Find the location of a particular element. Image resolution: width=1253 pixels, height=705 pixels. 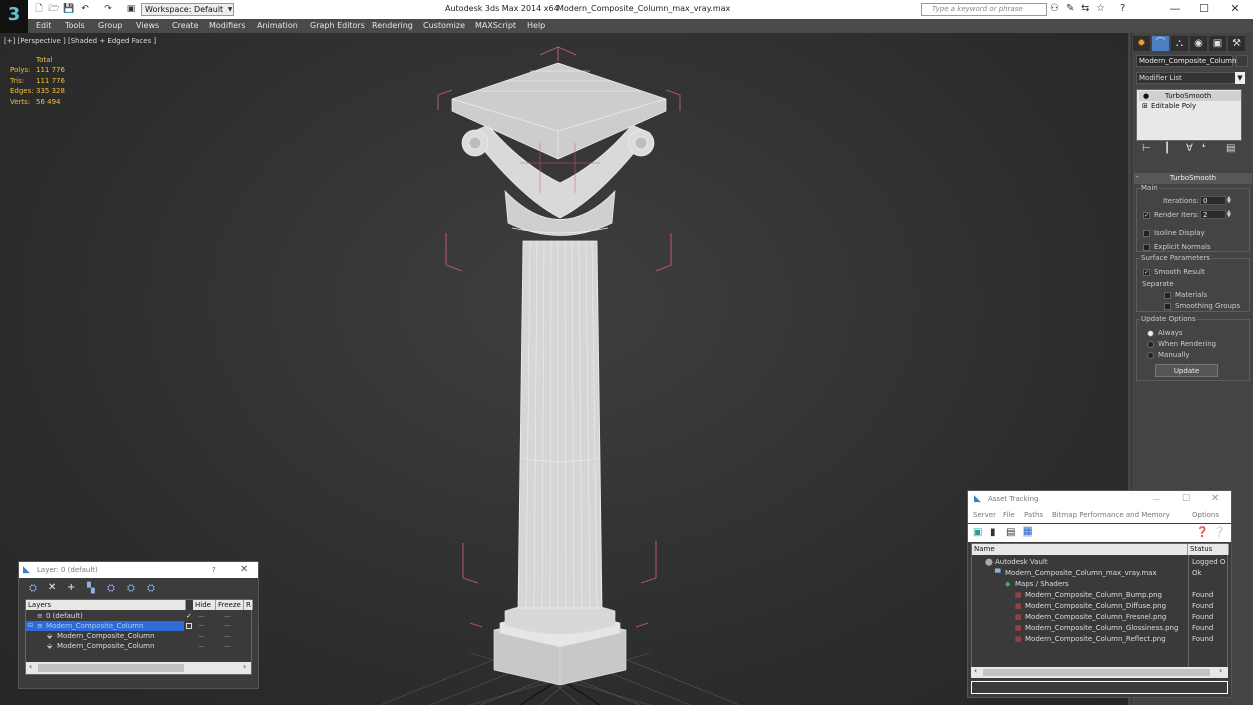

menu-views: Views is located at coordinates (147, 25).